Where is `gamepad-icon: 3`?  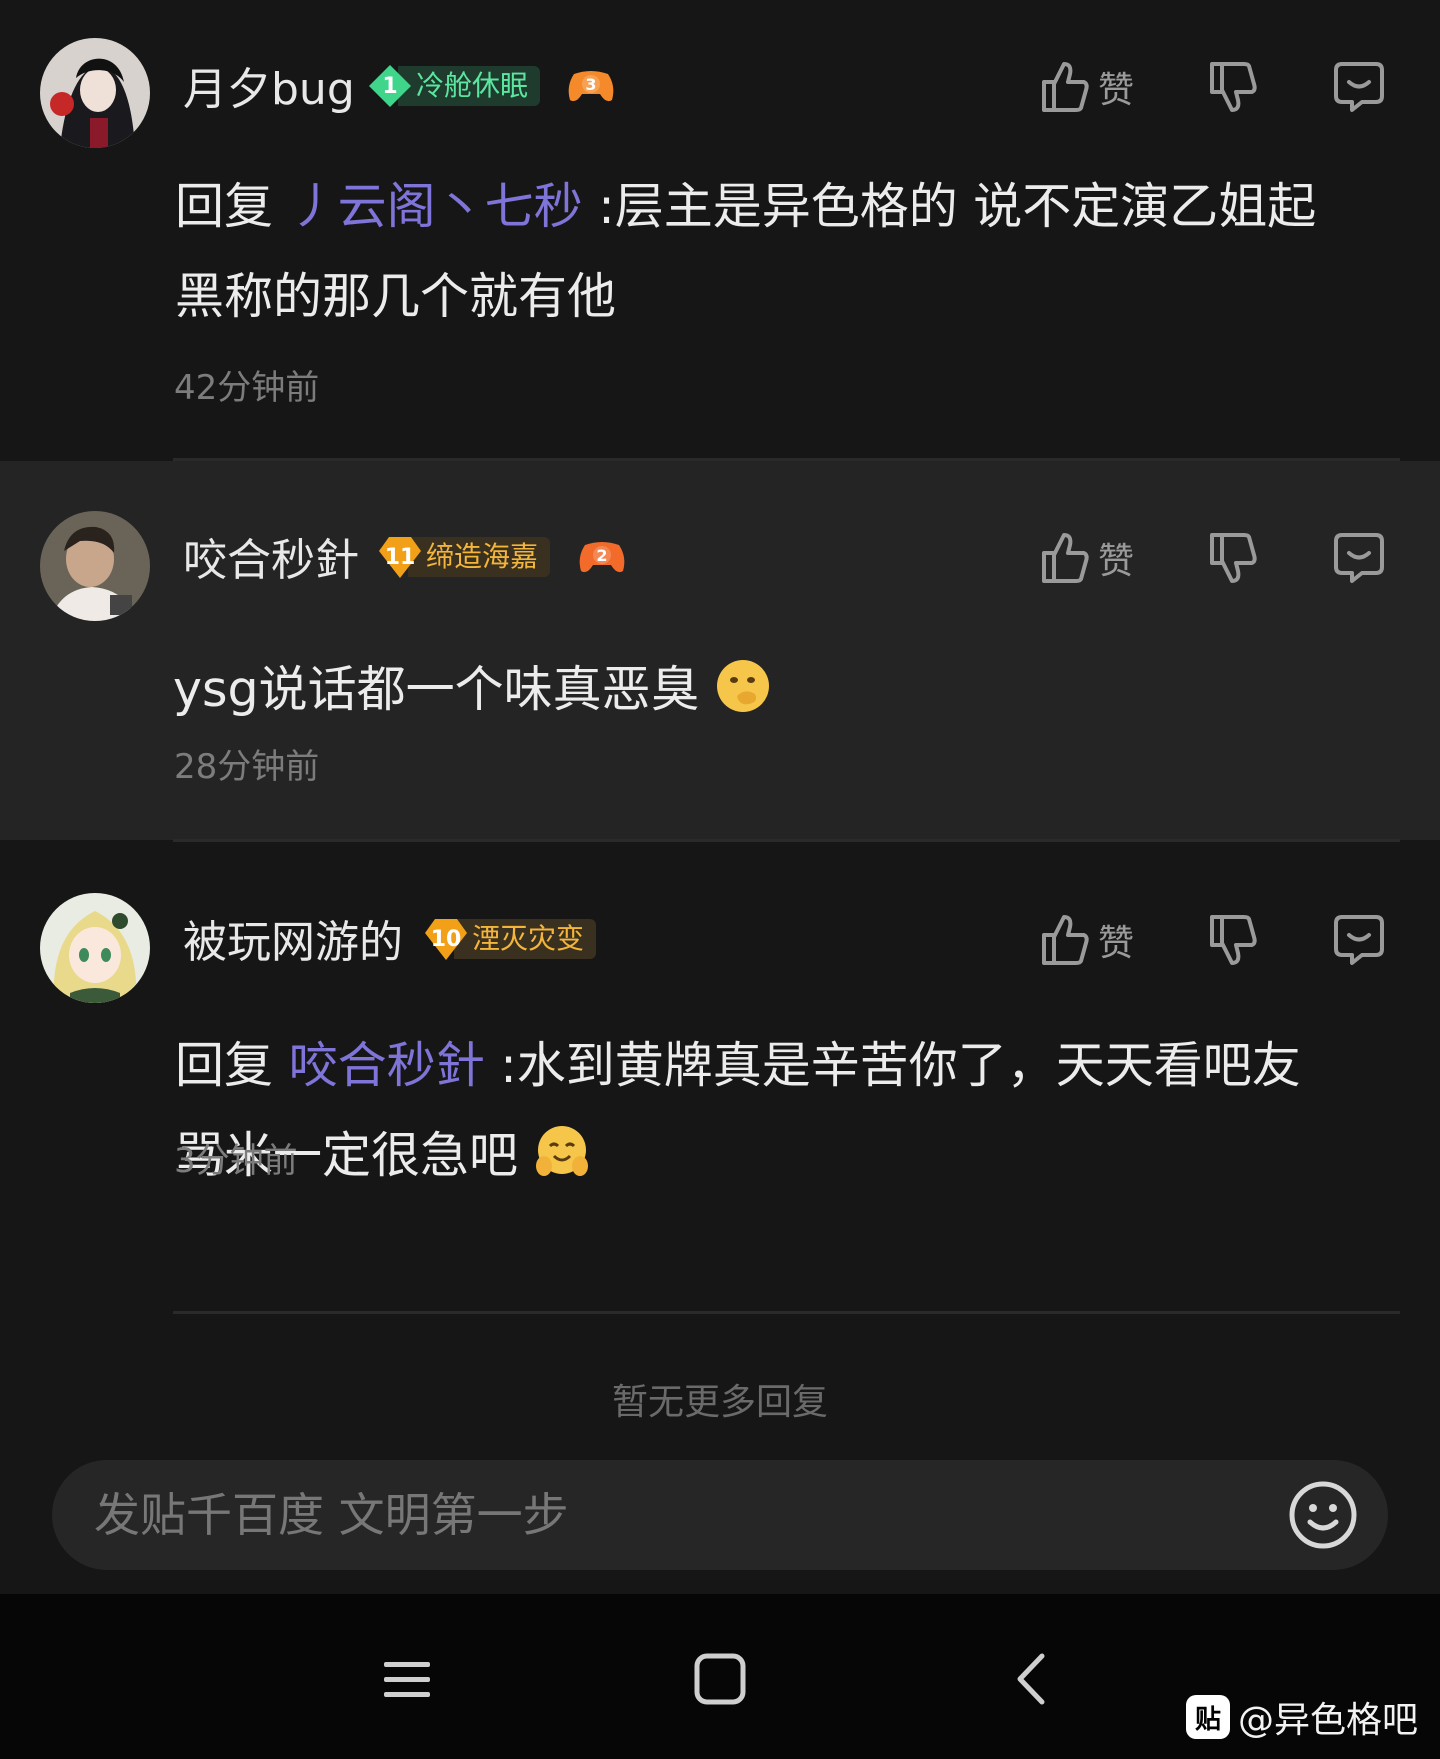 gamepad-icon: 3 is located at coordinates (591, 86).